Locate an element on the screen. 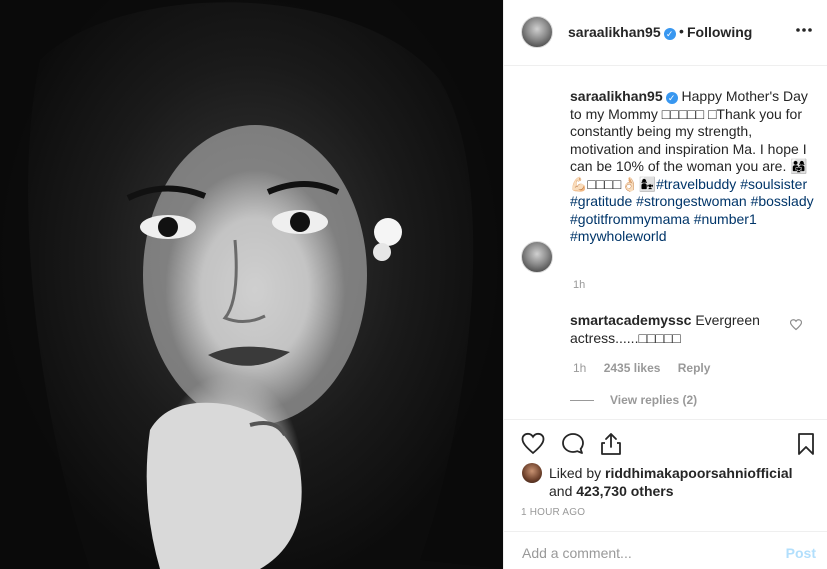 Image resolution: width=827 pixels, height=569 pixels. hashtag-link: #soulsister is located at coordinates (773, 184).